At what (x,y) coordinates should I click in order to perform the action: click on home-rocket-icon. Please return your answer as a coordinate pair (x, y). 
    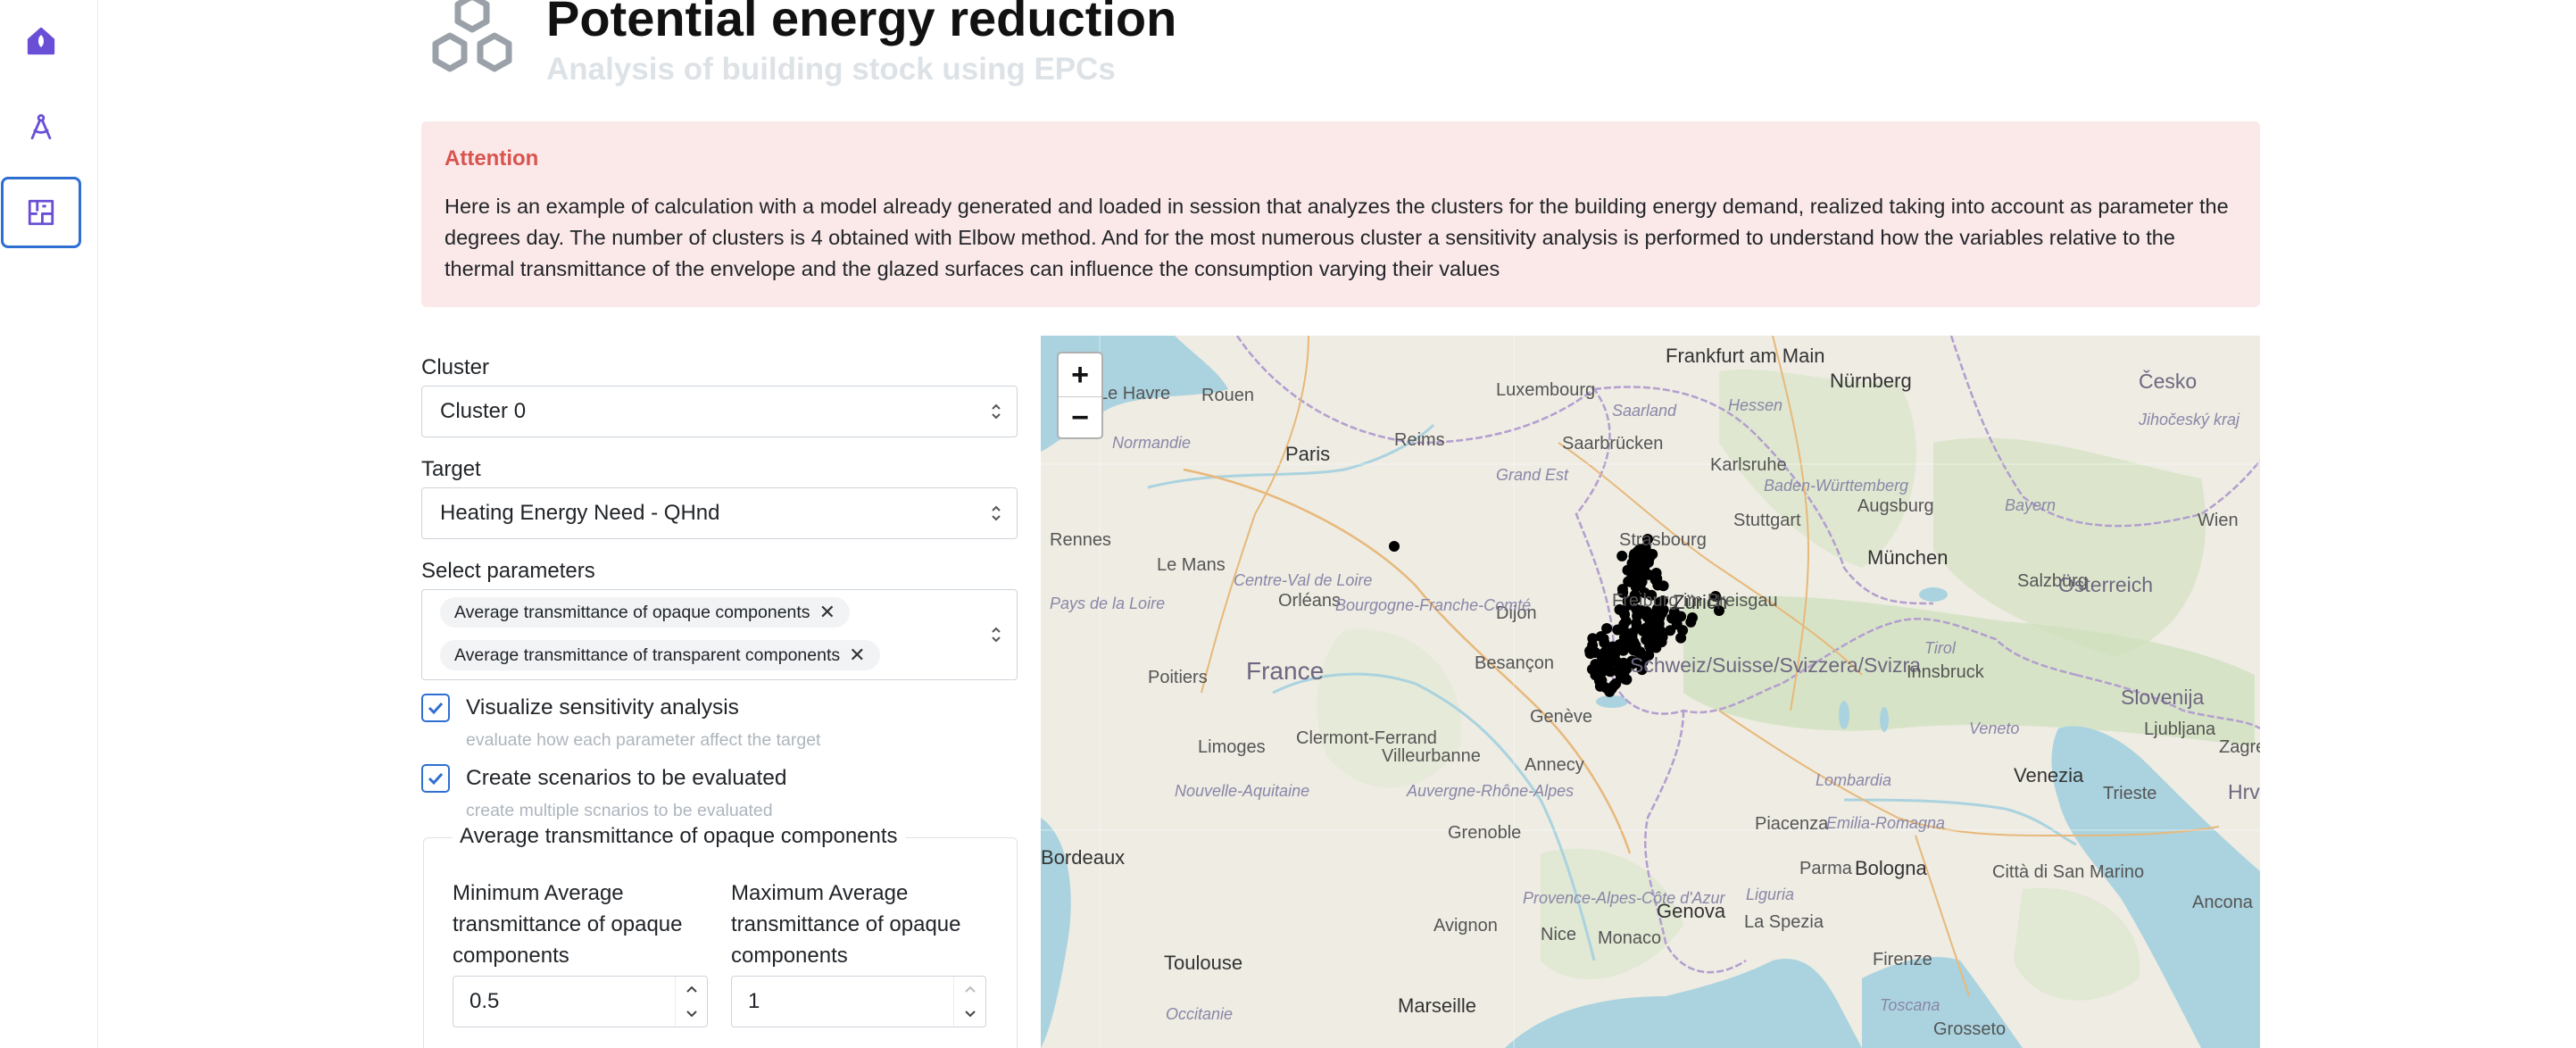
    Looking at the image, I should click on (41, 41).